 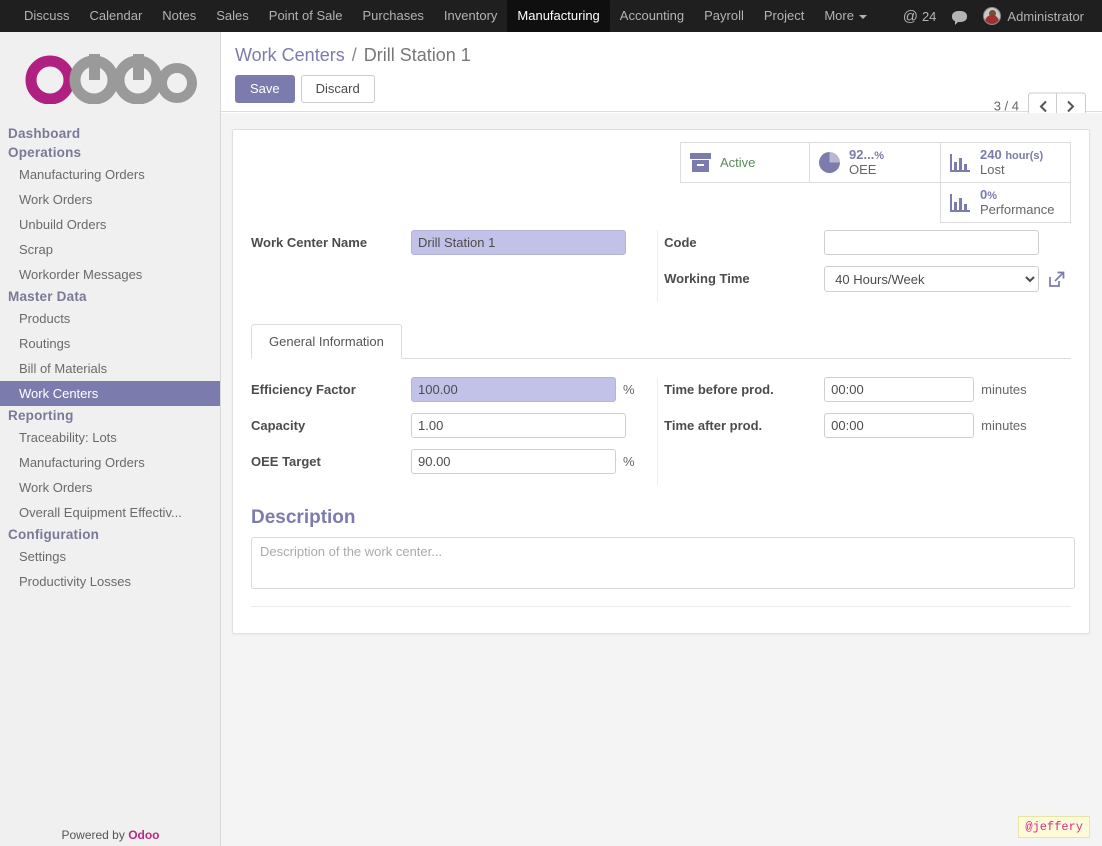 I want to click on sheet-divider, so click(x=661, y=606).